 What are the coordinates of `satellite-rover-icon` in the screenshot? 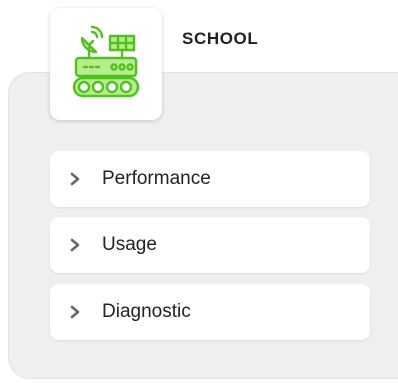 It's located at (106, 64).